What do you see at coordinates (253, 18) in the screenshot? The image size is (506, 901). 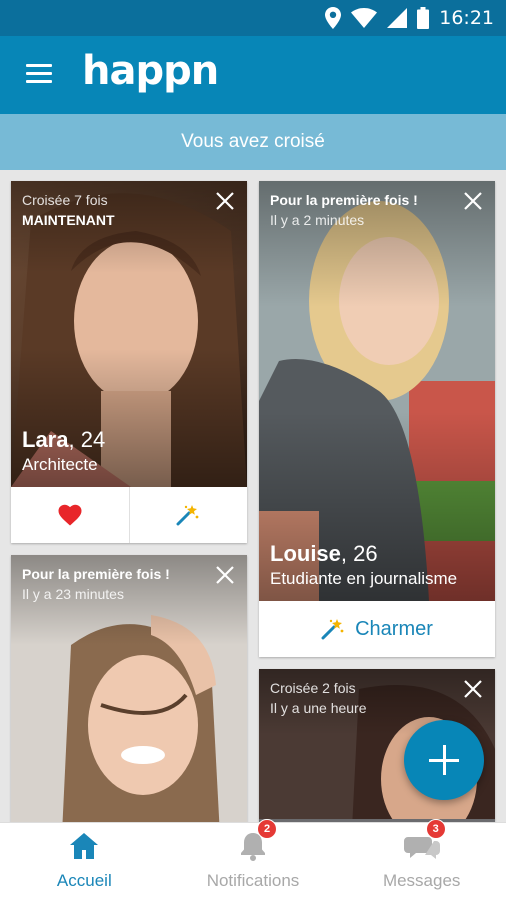 I see `status-bar: 16:21` at bounding box center [253, 18].